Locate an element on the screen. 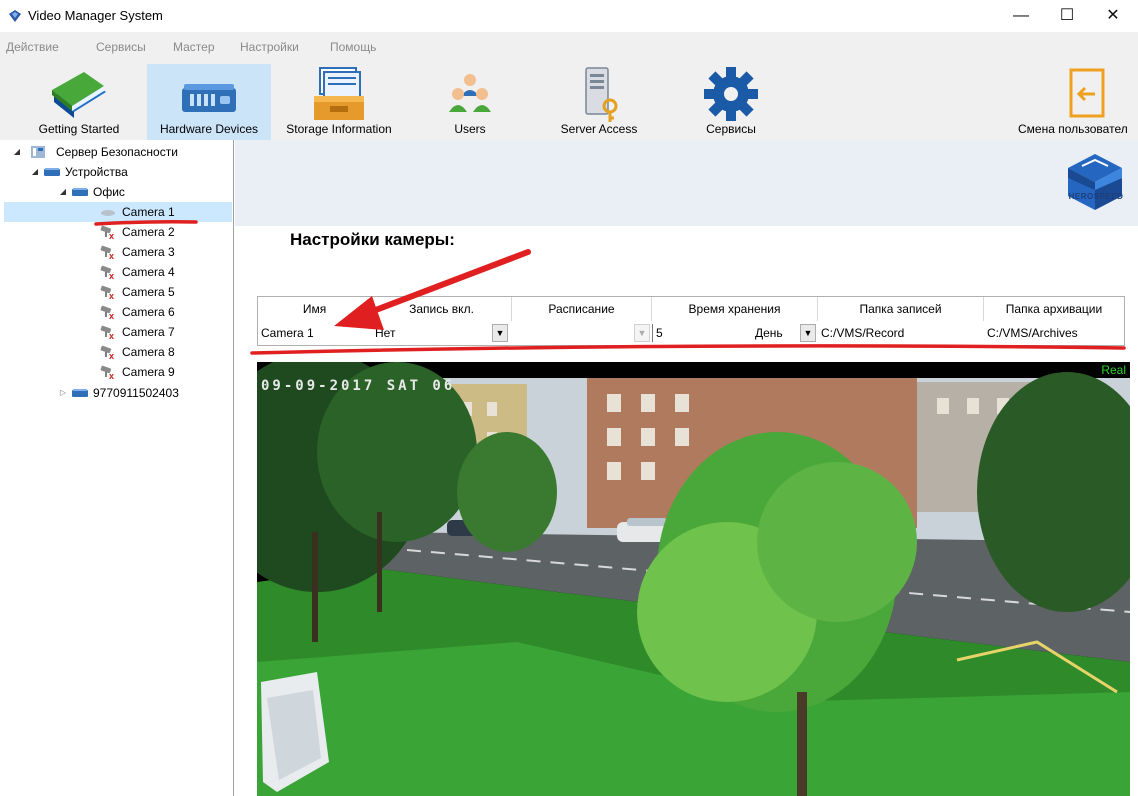 The image size is (1138, 796). menu-services: Сервисы is located at coordinates (121, 47).